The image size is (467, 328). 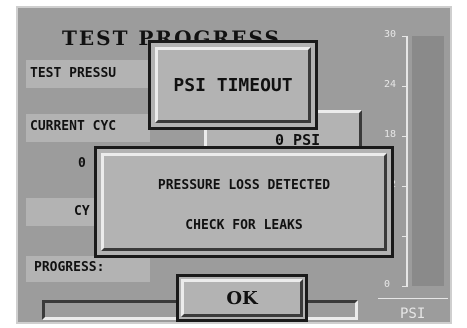 What do you see at coordinates (244, 225) in the screenshot?
I see `alert-line-2: CHECK FOR LEAKS` at bounding box center [244, 225].